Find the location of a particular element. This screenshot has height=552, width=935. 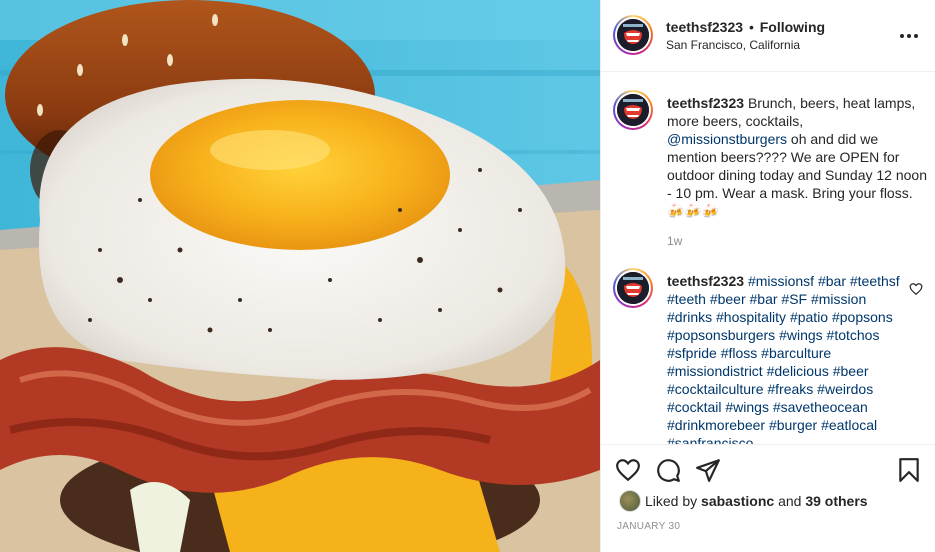

avatar is located at coordinates (633, 35).